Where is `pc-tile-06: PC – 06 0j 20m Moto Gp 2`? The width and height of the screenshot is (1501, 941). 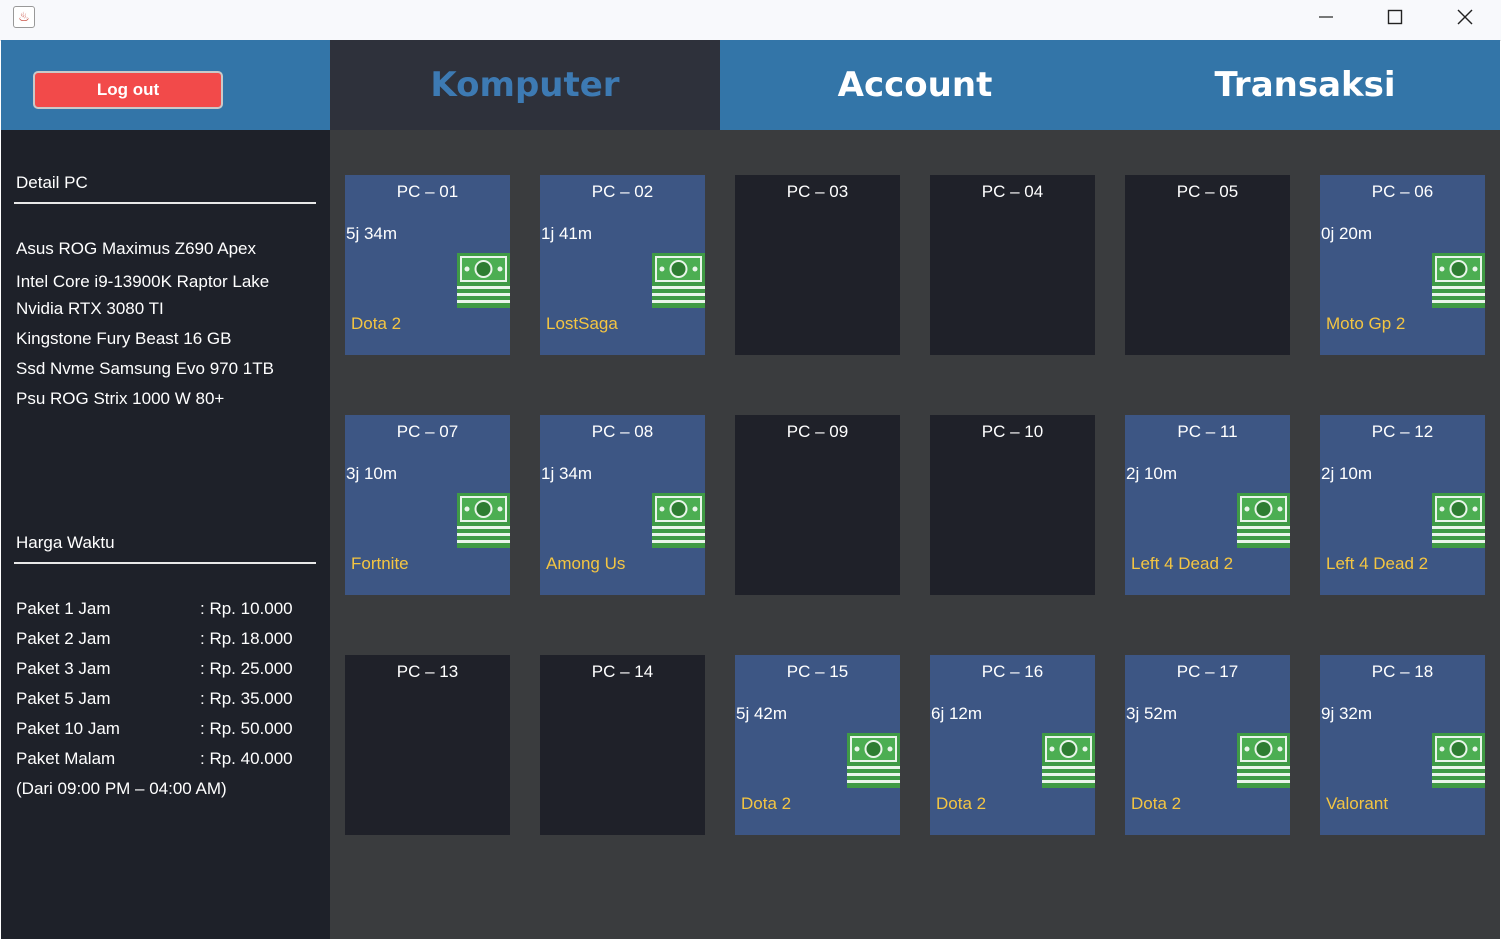 pc-tile-06: PC – 06 0j 20m Moto Gp 2 is located at coordinates (1402, 265).